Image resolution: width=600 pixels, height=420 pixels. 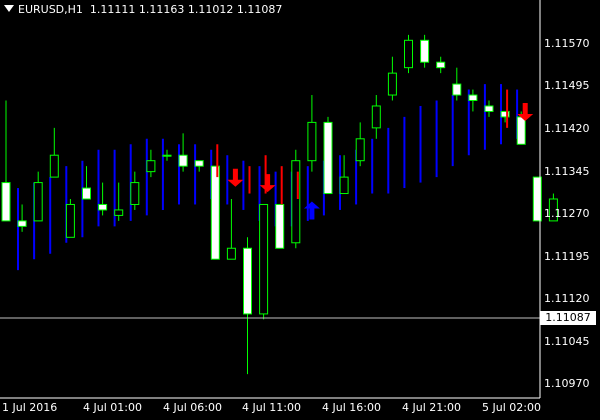 What do you see at coordinates (567, 341) in the screenshot?
I see `y-axis-label: 1.11045` at bounding box center [567, 341].